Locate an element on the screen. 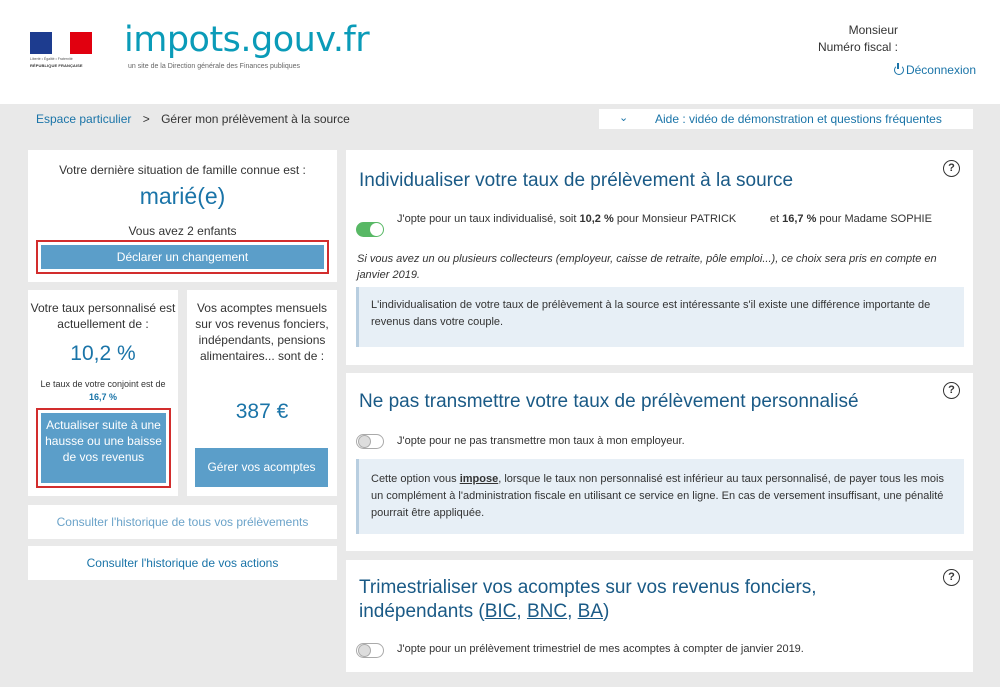 Image resolution: width=1000 pixels, height=687 pixels. power-icon is located at coordinates (898, 69).